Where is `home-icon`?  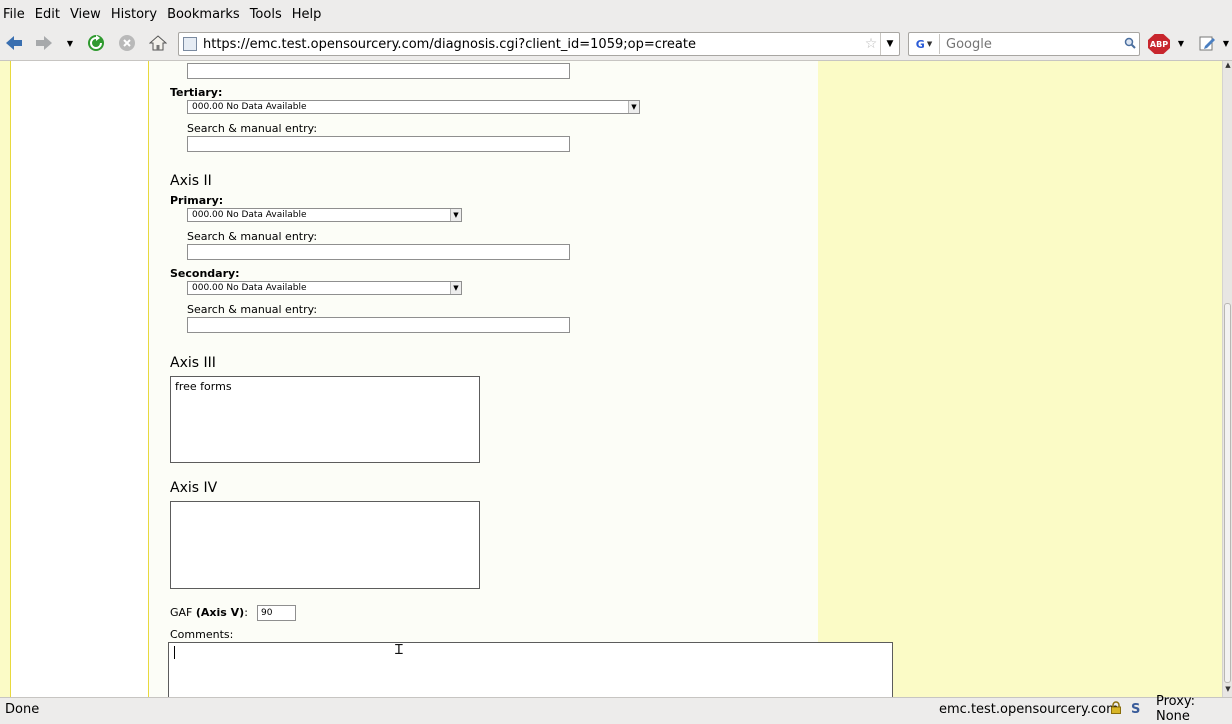 home-icon is located at coordinates (158, 43).